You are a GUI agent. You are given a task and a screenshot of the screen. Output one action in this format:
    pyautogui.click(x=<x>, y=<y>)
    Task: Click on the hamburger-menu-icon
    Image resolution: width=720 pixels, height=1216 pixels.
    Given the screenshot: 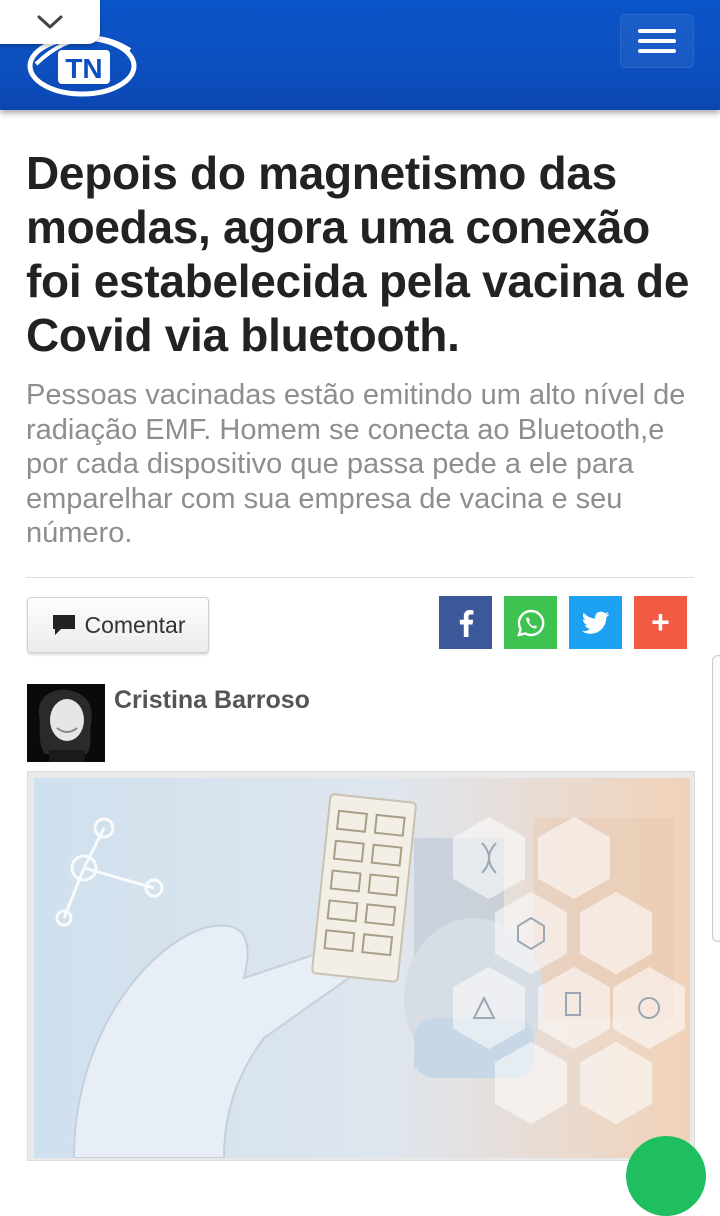 What is the action you would take?
    pyautogui.click(x=657, y=41)
    